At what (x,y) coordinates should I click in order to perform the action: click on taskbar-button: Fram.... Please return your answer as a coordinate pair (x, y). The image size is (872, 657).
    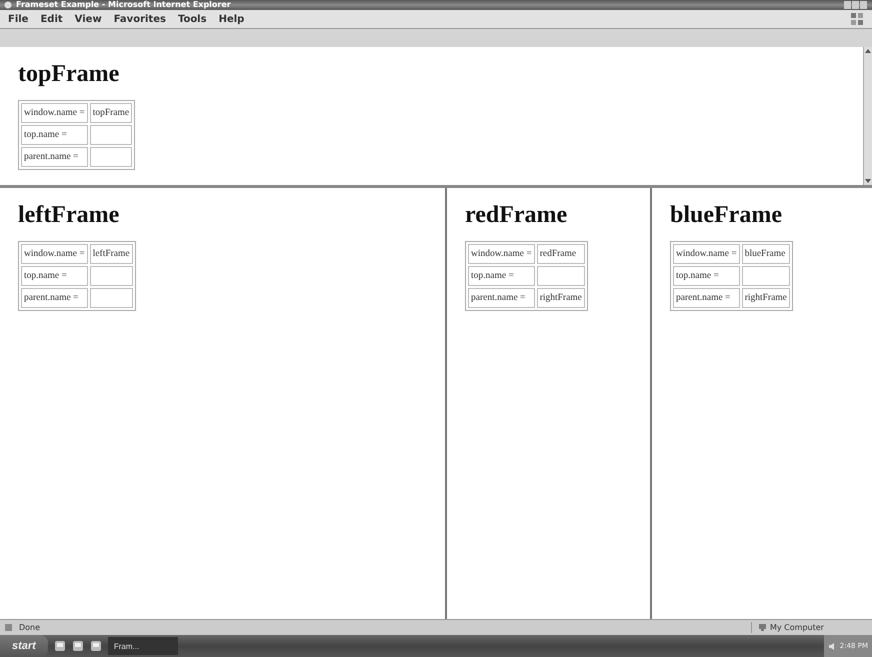
    Looking at the image, I should click on (143, 646).